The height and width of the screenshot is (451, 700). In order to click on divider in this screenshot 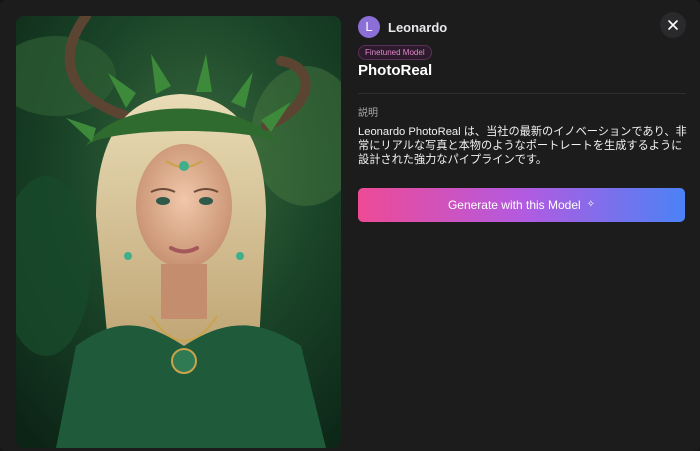, I will do `click(522, 93)`.